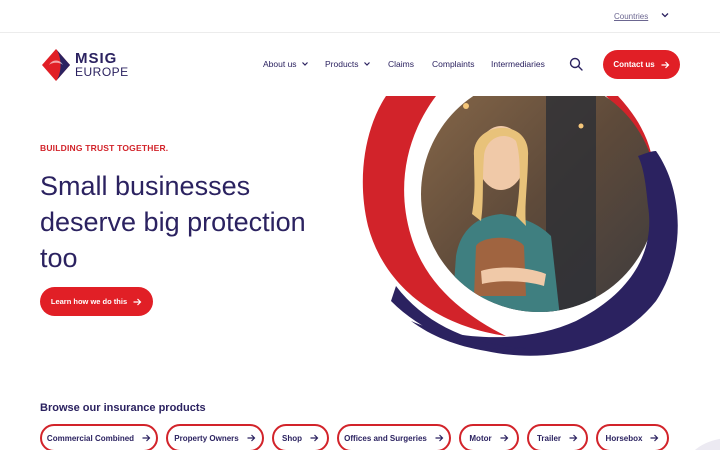 Image resolution: width=720 pixels, height=450 pixels. I want to click on product-label: Commercial Combined, so click(90, 438).